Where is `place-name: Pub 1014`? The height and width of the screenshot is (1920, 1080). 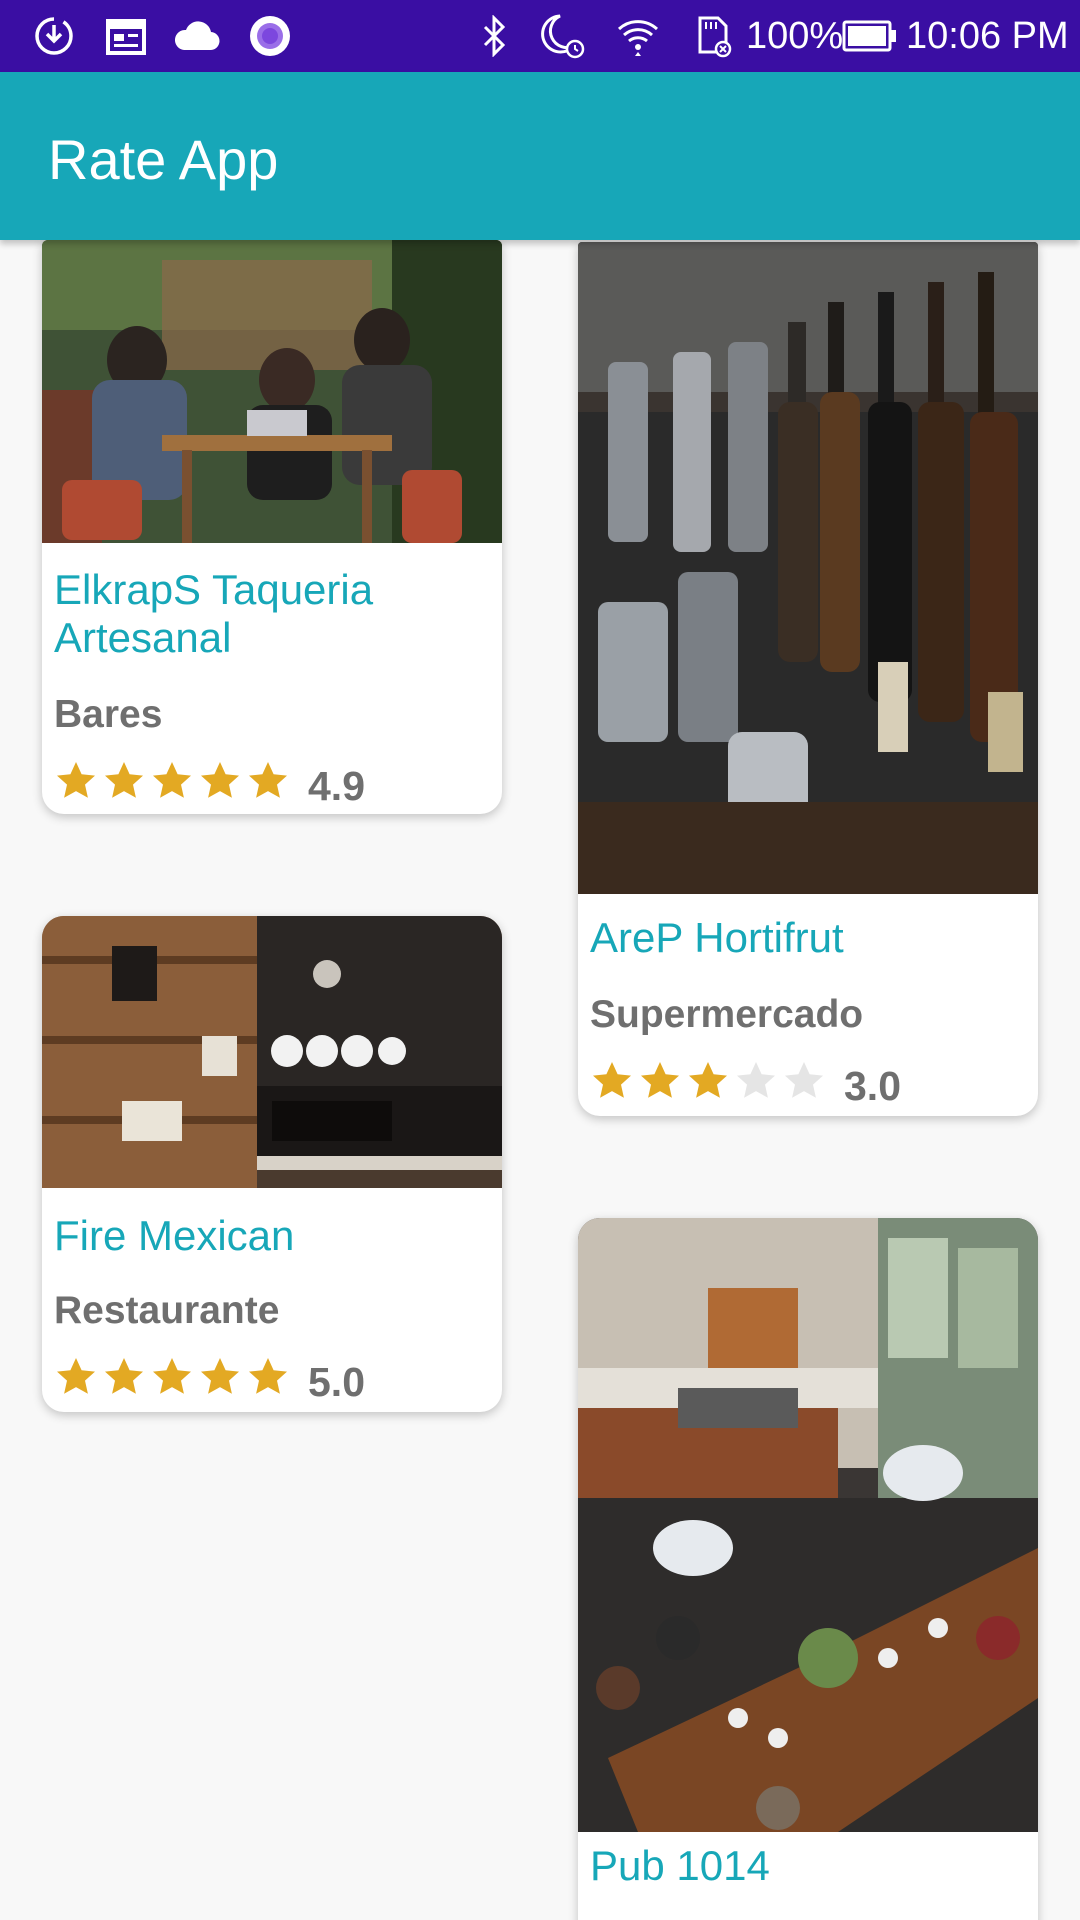
place-name: Pub 1014 is located at coordinates (680, 1865).